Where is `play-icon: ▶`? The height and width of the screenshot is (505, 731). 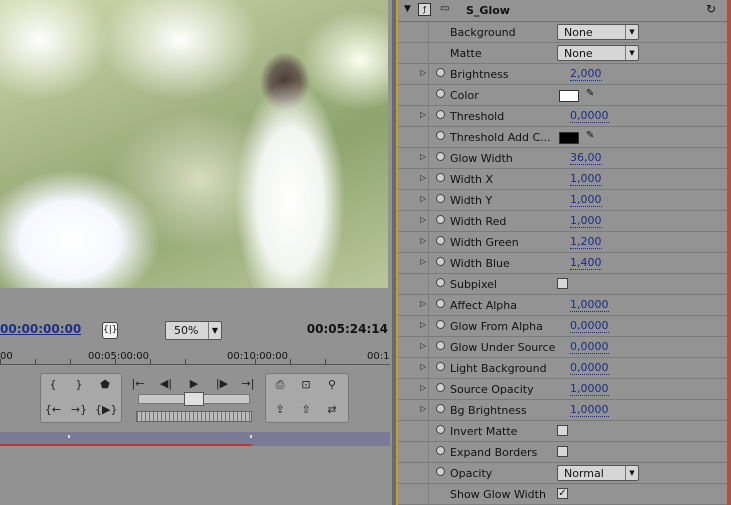 play-icon: ▶ is located at coordinates (194, 384).